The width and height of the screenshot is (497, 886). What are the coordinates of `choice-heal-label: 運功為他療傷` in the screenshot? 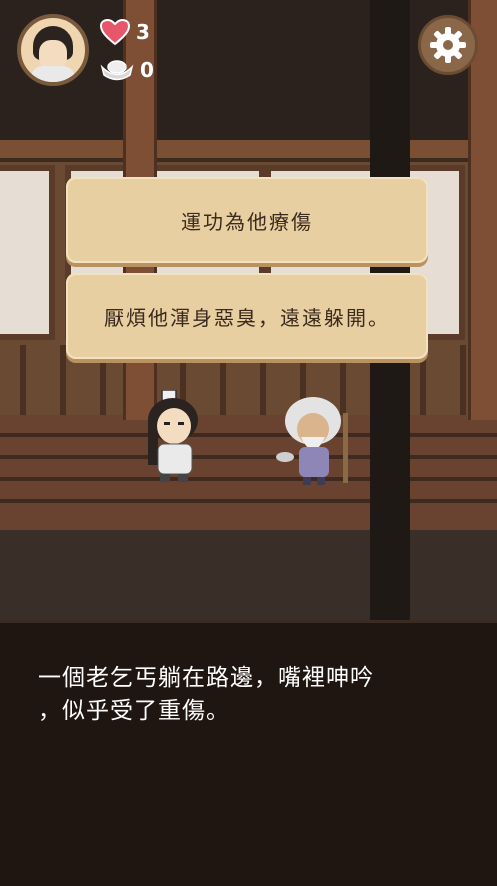 It's located at (247, 221).